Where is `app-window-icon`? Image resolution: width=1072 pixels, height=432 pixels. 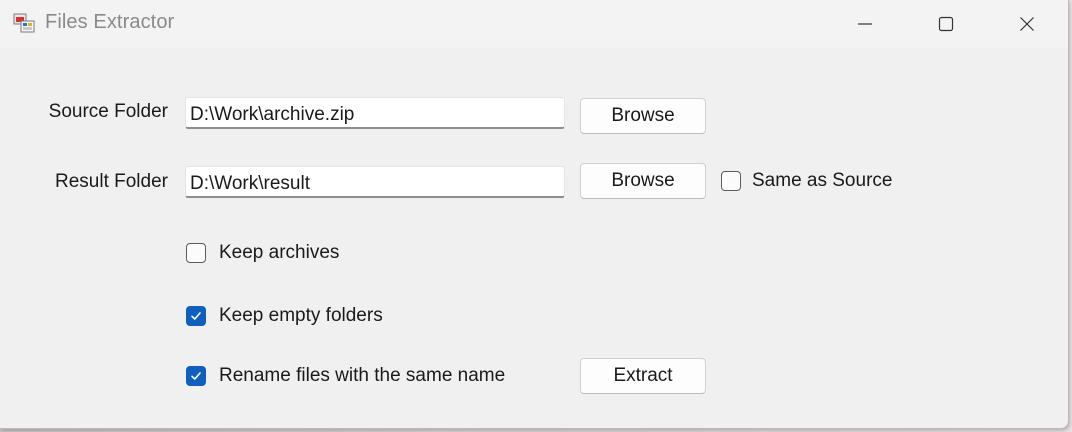 app-window-icon is located at coordinates (24, 23).